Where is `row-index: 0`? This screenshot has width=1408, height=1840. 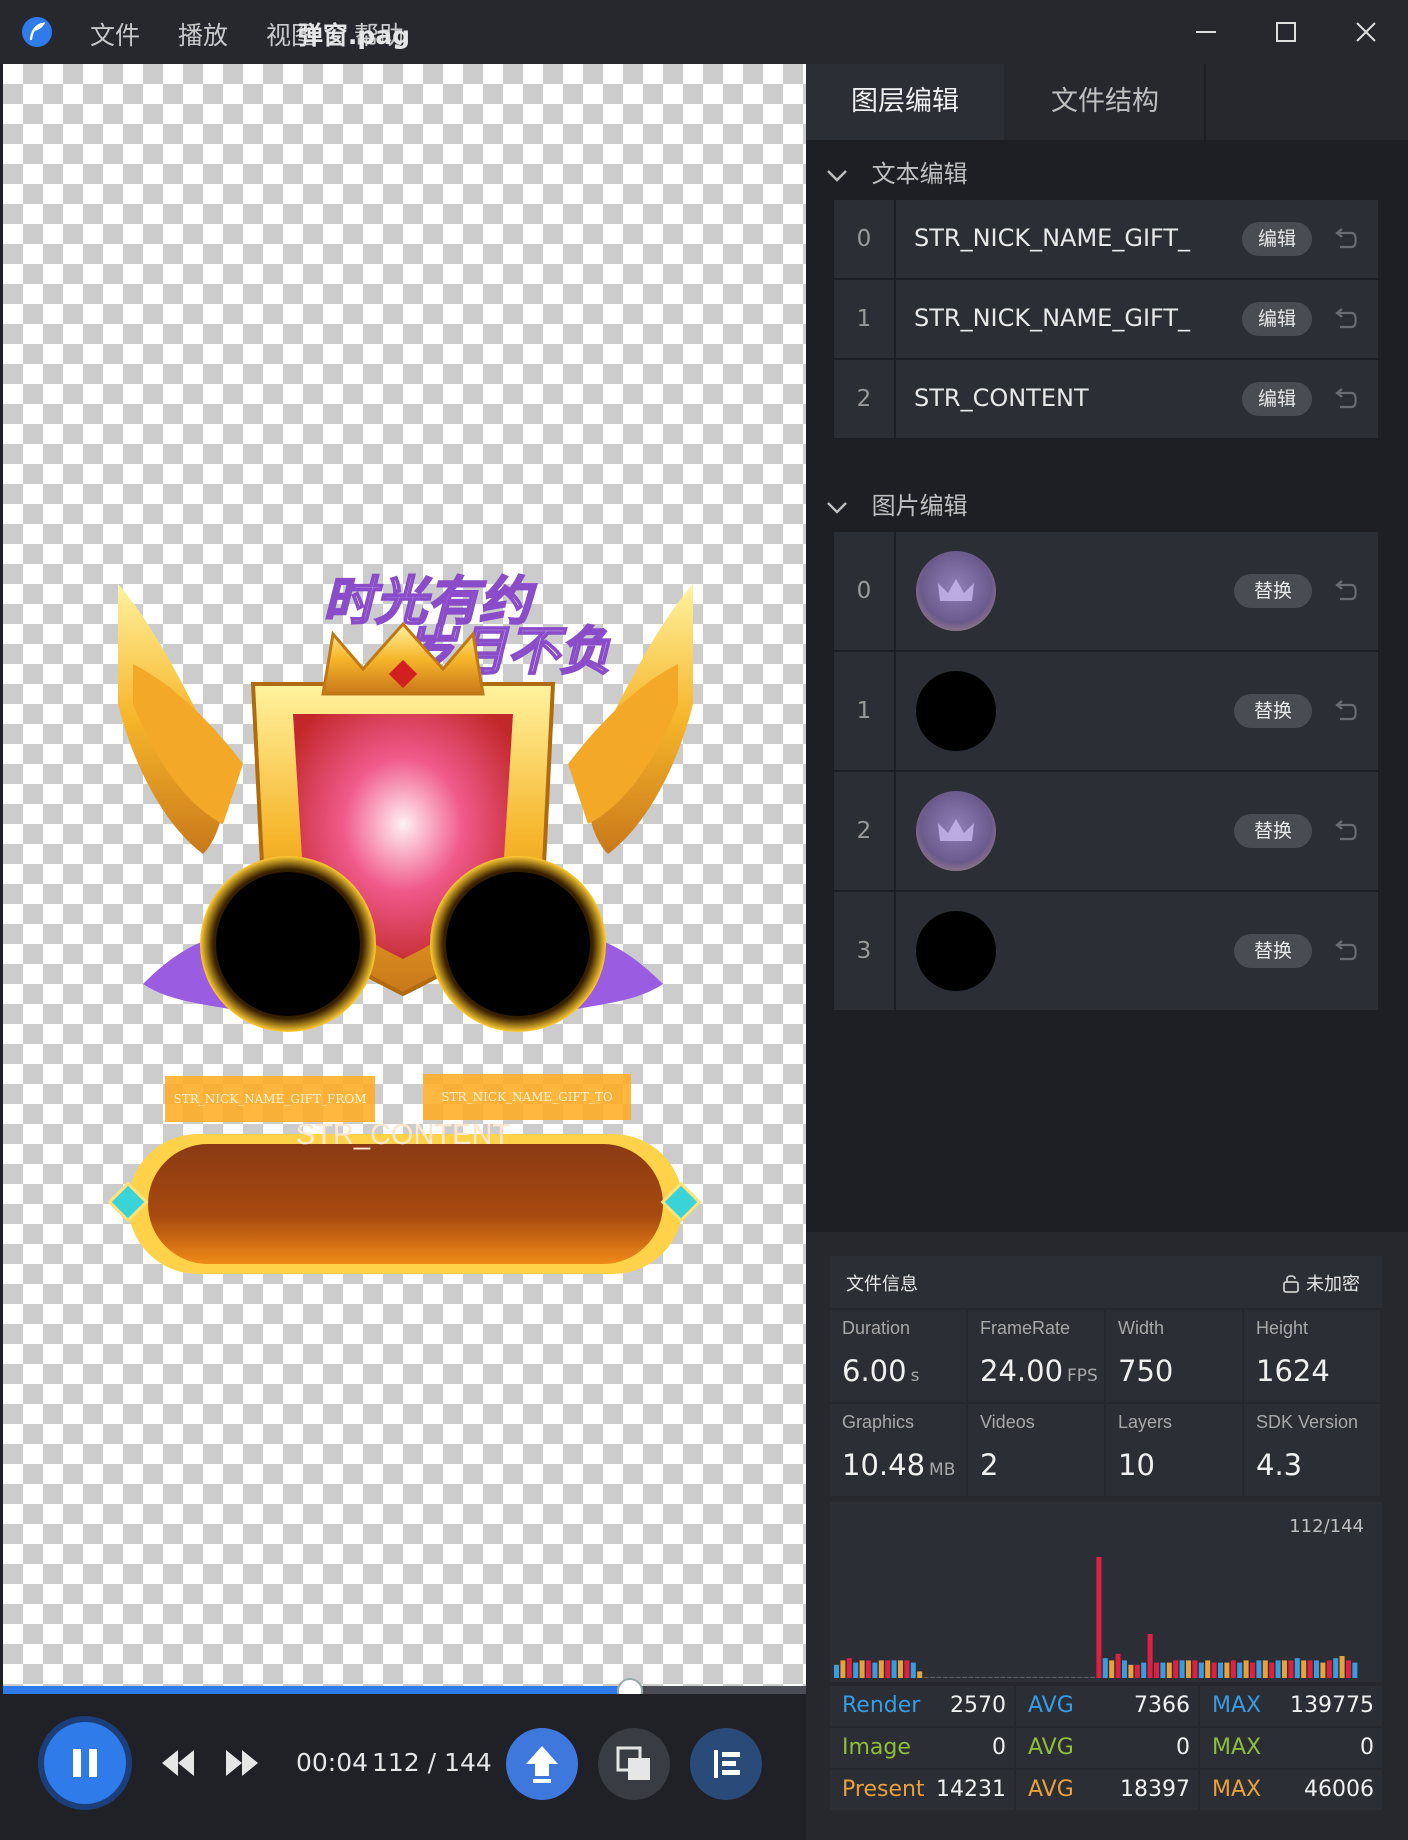
row-index: 0 is located at coordinates (865, 239).